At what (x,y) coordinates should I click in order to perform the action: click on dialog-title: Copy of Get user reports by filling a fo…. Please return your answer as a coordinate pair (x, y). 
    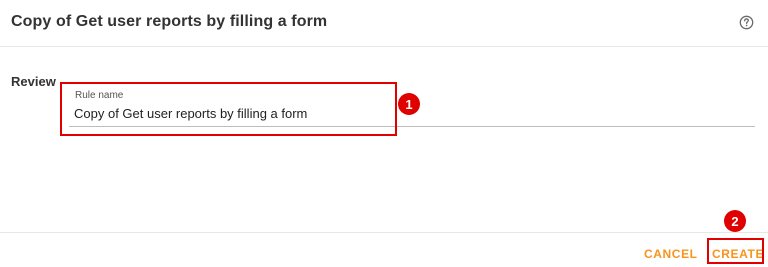
    Looking at the image, I should click on (169, 21).